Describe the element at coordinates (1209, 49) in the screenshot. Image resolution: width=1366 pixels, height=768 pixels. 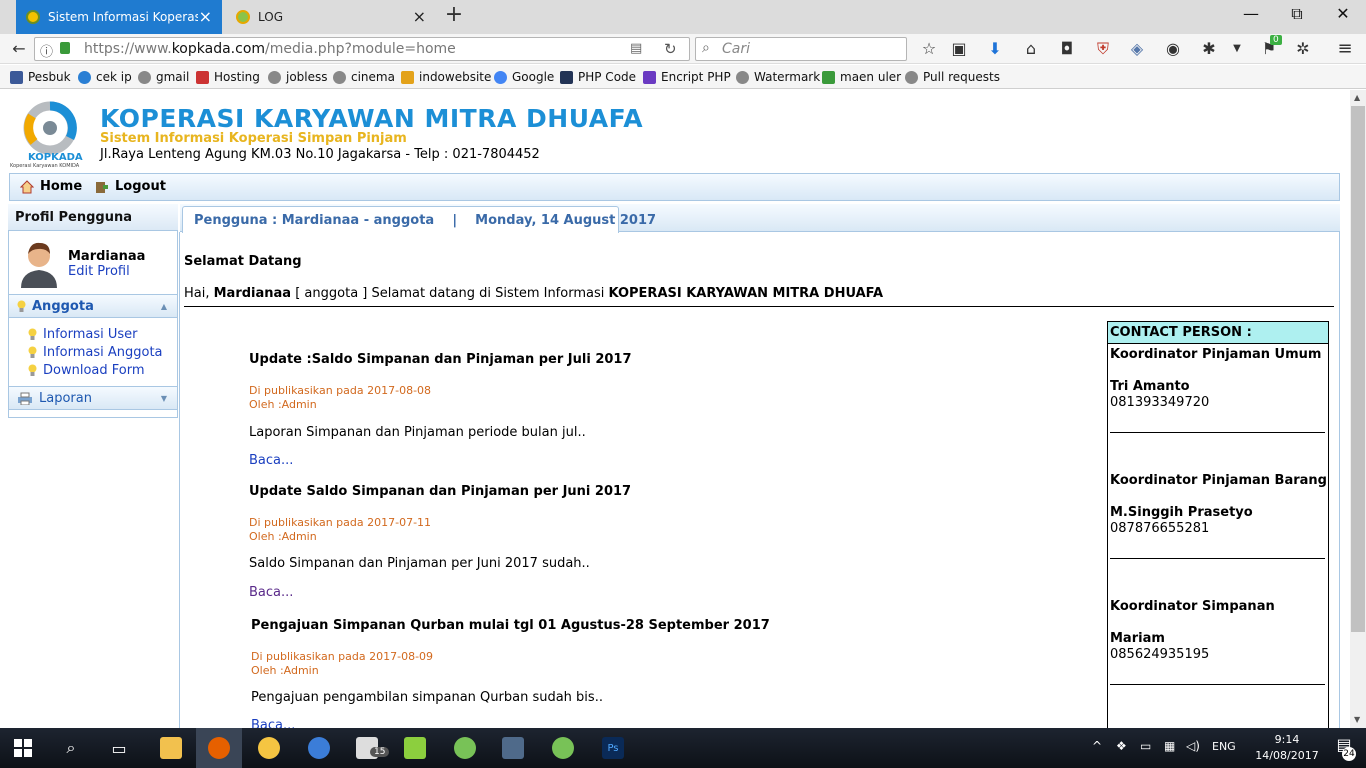
I see `addon-icon: ✱` at that location.